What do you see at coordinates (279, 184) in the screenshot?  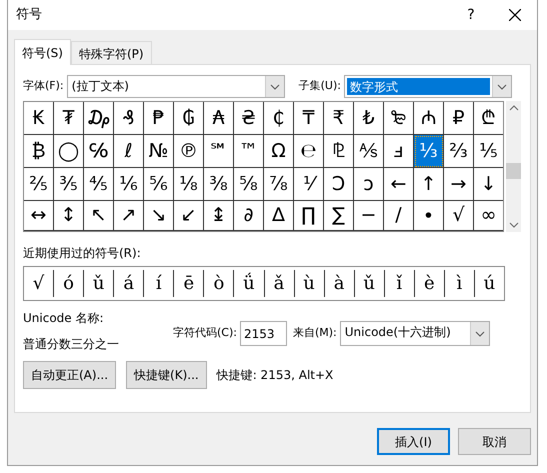 I see `symbol-cell: ⅞` at bounding box center [279, 184].